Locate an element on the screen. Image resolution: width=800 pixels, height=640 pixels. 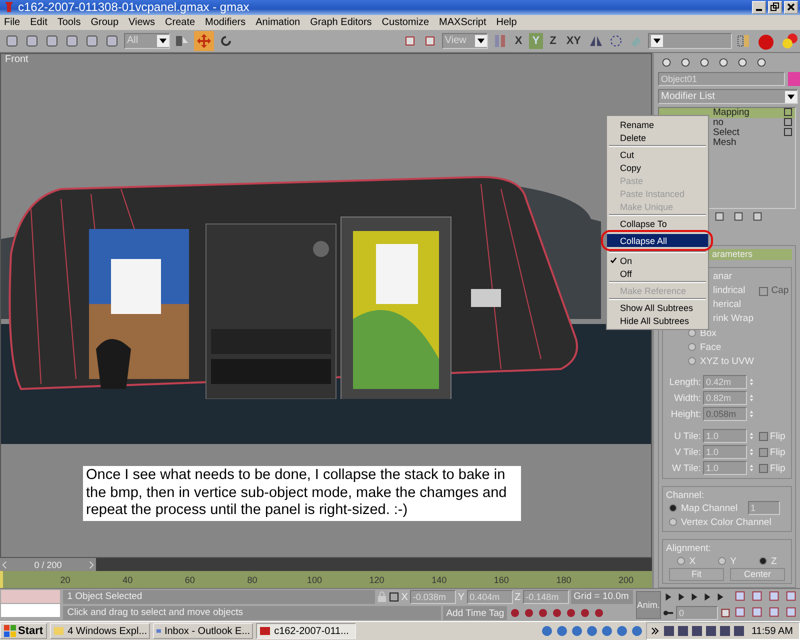
menu-item: Group is located at coordinates (104, 22).